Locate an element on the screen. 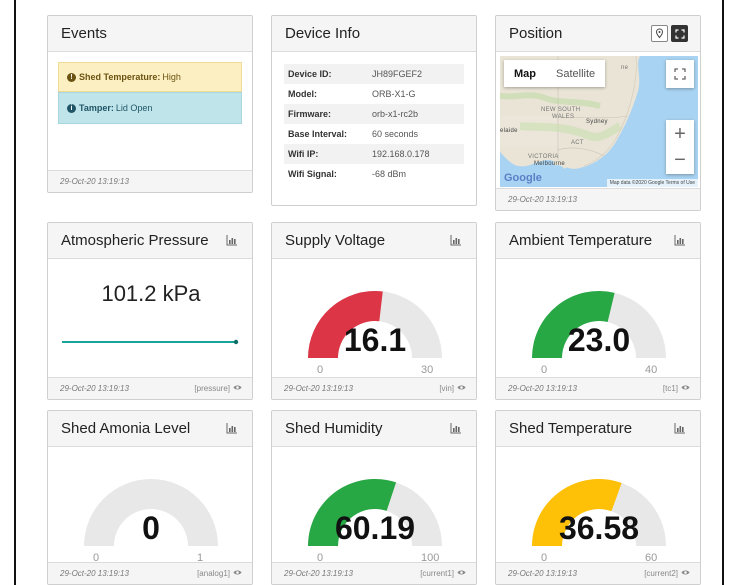  map-attribution: Map data ©2020 Google Terms of Use is located at coordinates (652, 183).